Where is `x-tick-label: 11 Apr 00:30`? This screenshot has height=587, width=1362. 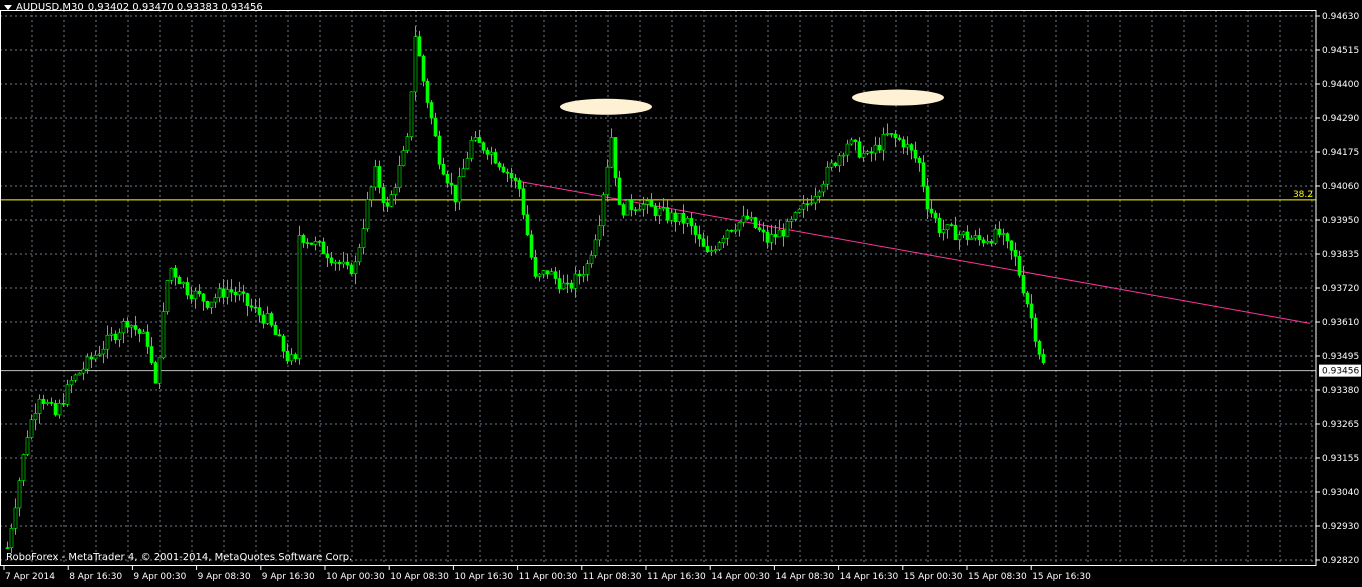
x-tick-label: 11 Apr 00:30 is located at coordinates (548, 577).